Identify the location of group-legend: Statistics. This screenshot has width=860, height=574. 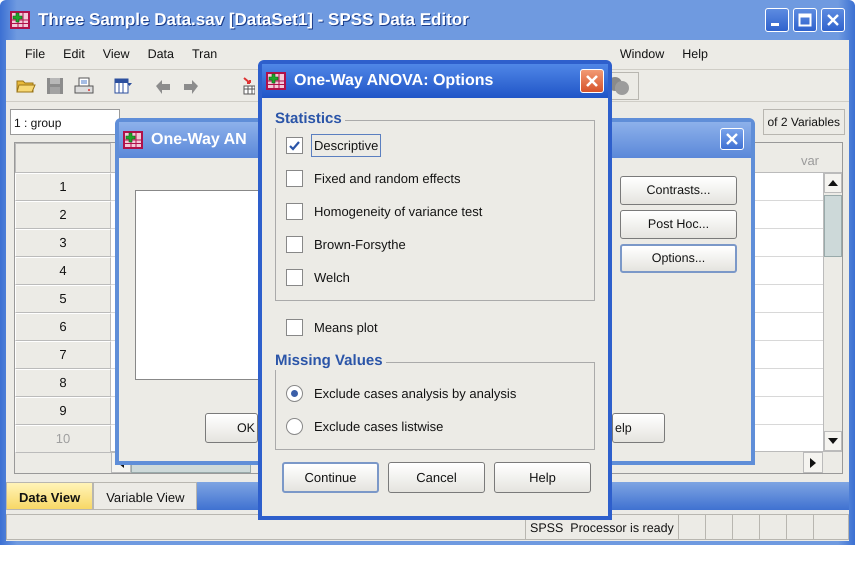
(310, 119).